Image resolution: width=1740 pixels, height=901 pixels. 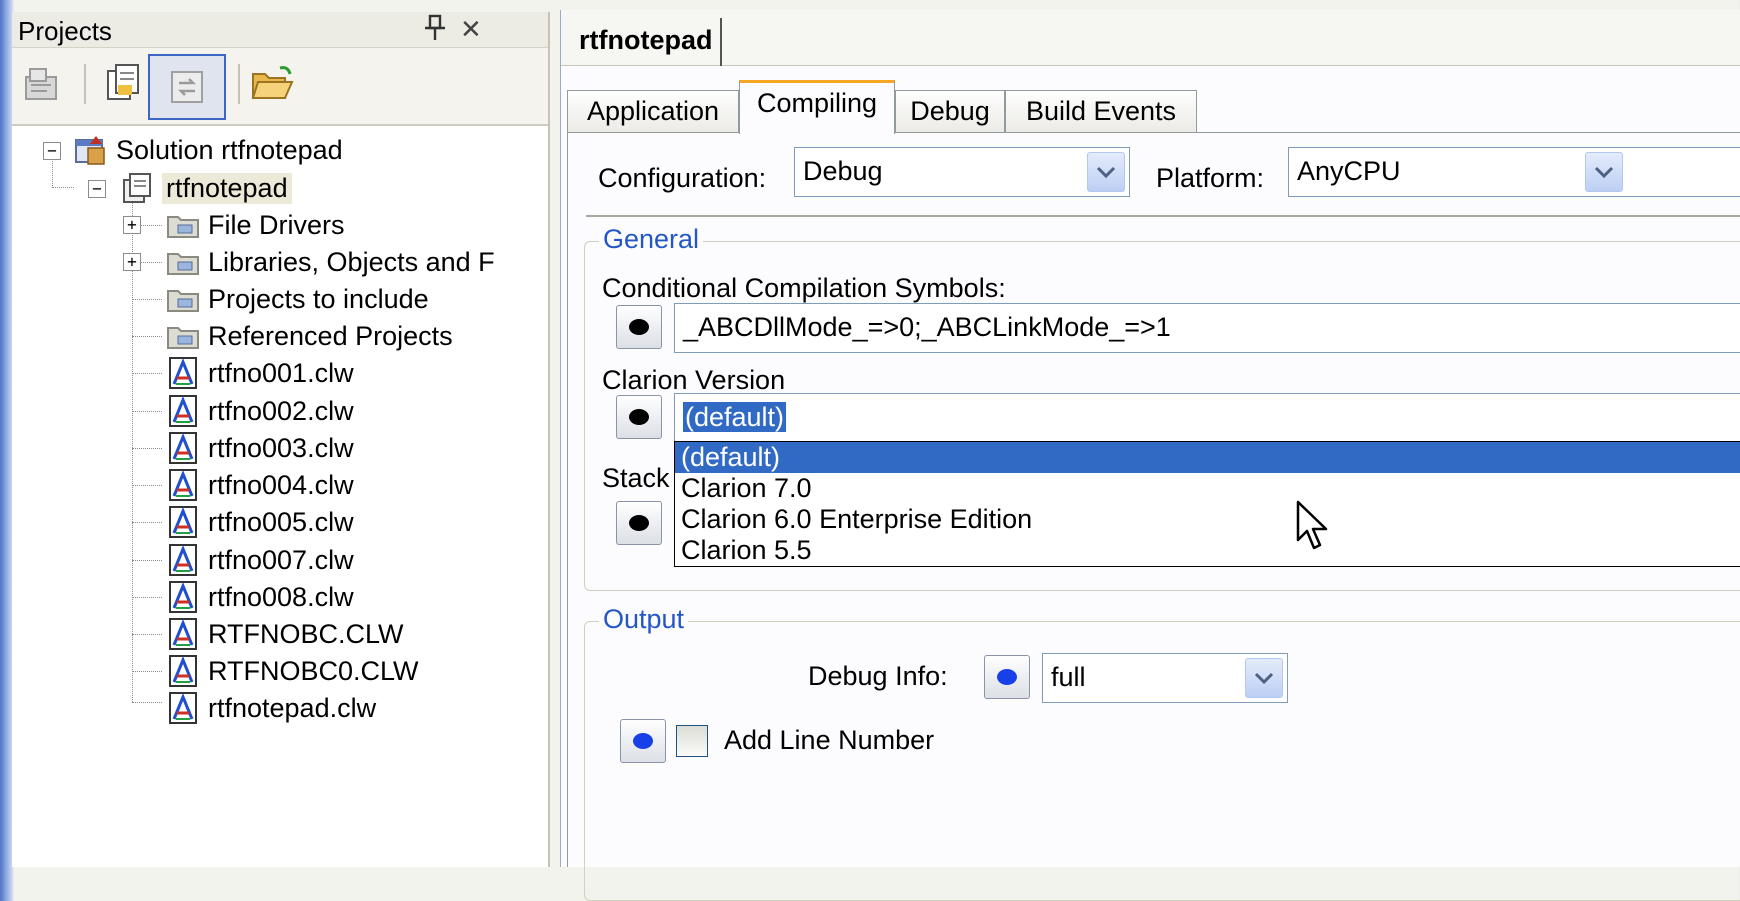 What do you see at coordinates (306, 633) in the screenshot?
I see `tree-item-label: RTFNOBC.CLW` at bounding box center [306, 633].